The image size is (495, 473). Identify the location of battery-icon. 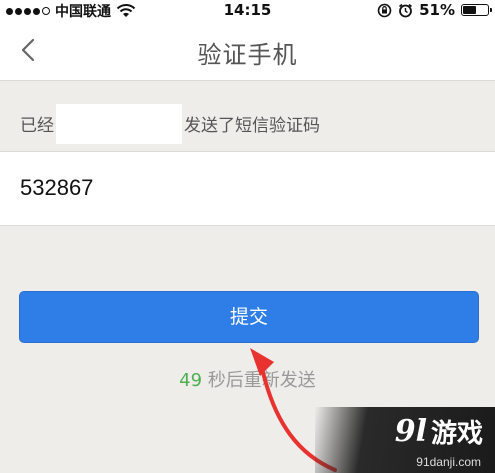
(476, 10).